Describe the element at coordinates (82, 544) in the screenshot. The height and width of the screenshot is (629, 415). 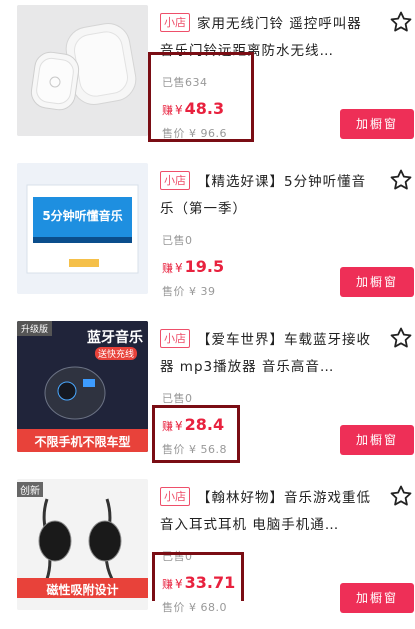
I see `product-image: 创新 磁性吸附设计` at that location.